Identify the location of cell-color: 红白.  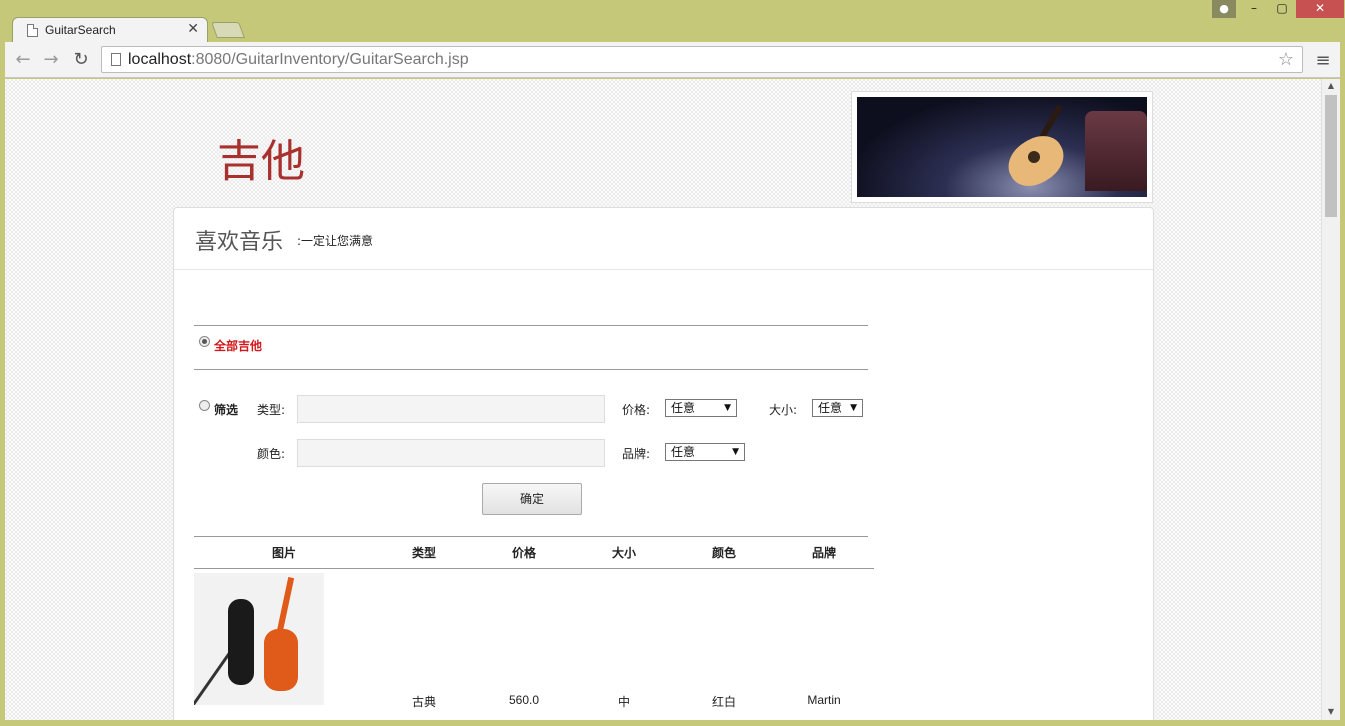
(723, 702).